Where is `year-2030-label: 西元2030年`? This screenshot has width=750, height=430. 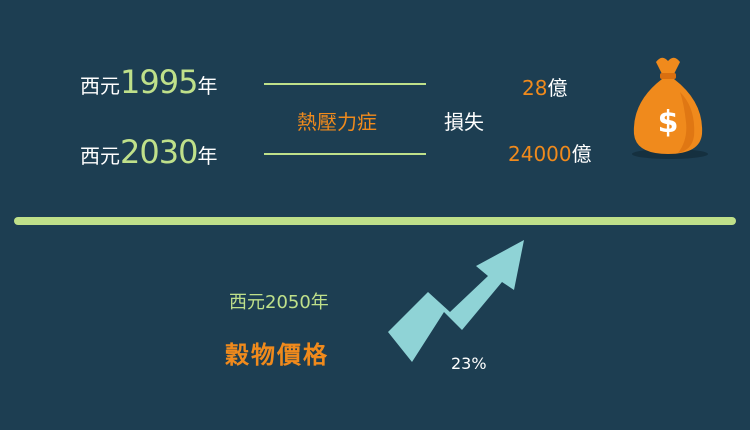 year-2030-label: 西元2030年 is located at coordinates (148, 152).